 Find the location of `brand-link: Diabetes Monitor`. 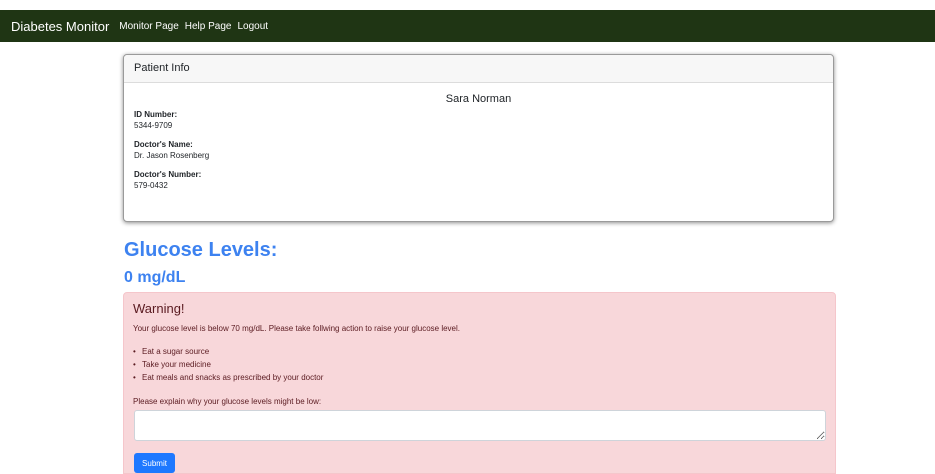

brand-link: Diabetes Monitor is located at coordinates (60, 26).